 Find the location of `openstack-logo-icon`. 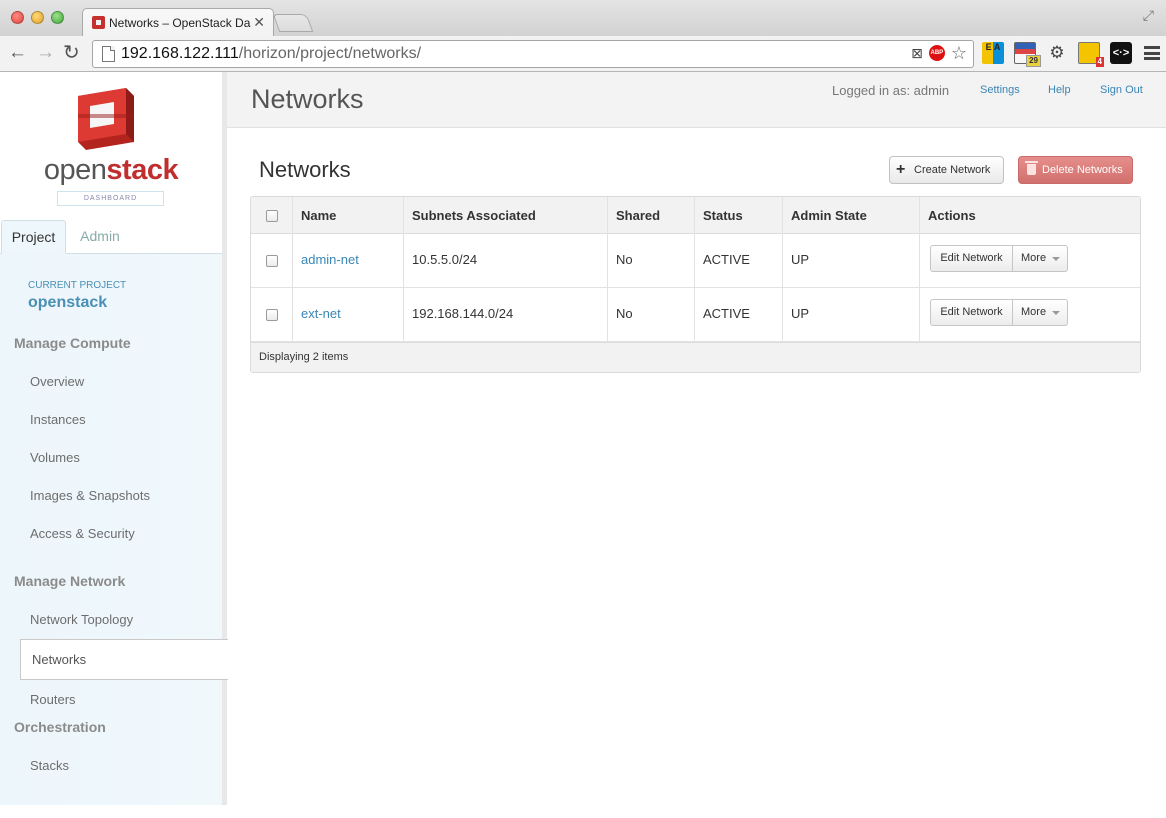

openstack-logo-icon is located at coordinates (106, 119).